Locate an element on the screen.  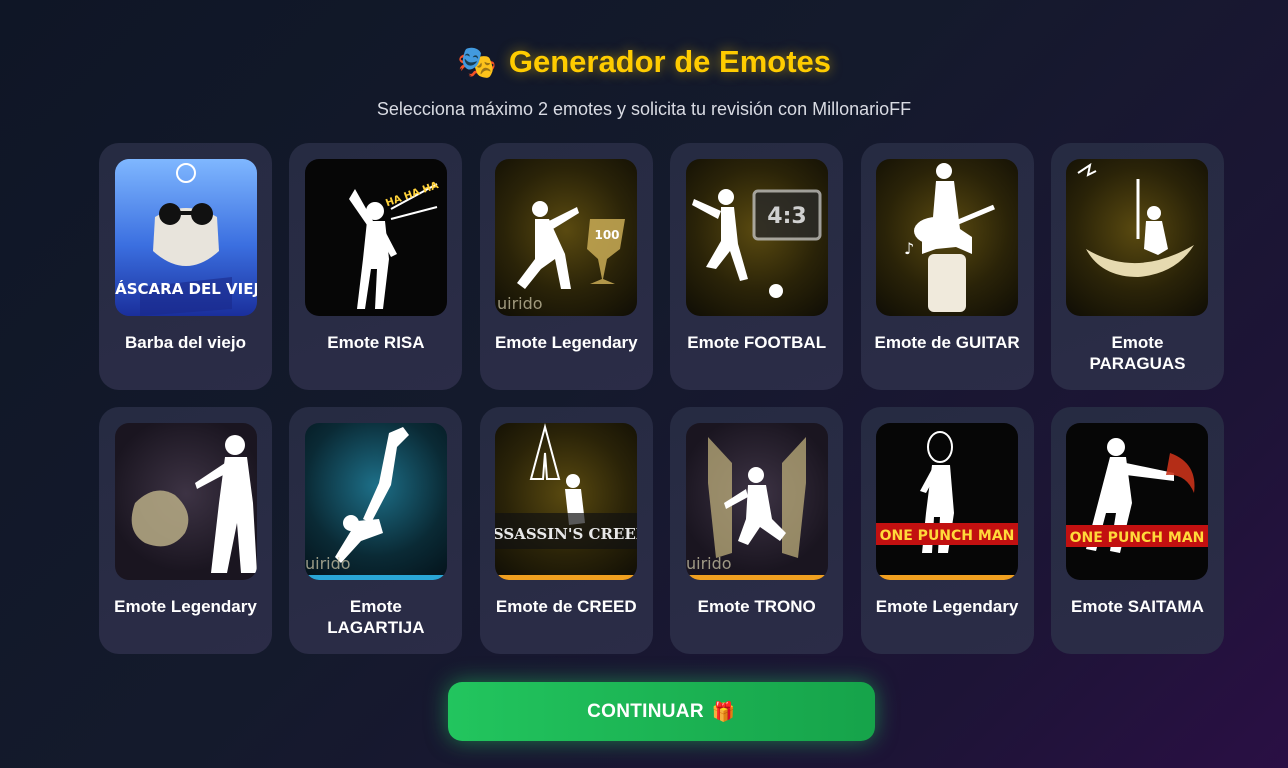
emote-label: Emote de GUITAR is located at coordinates (947, 342).